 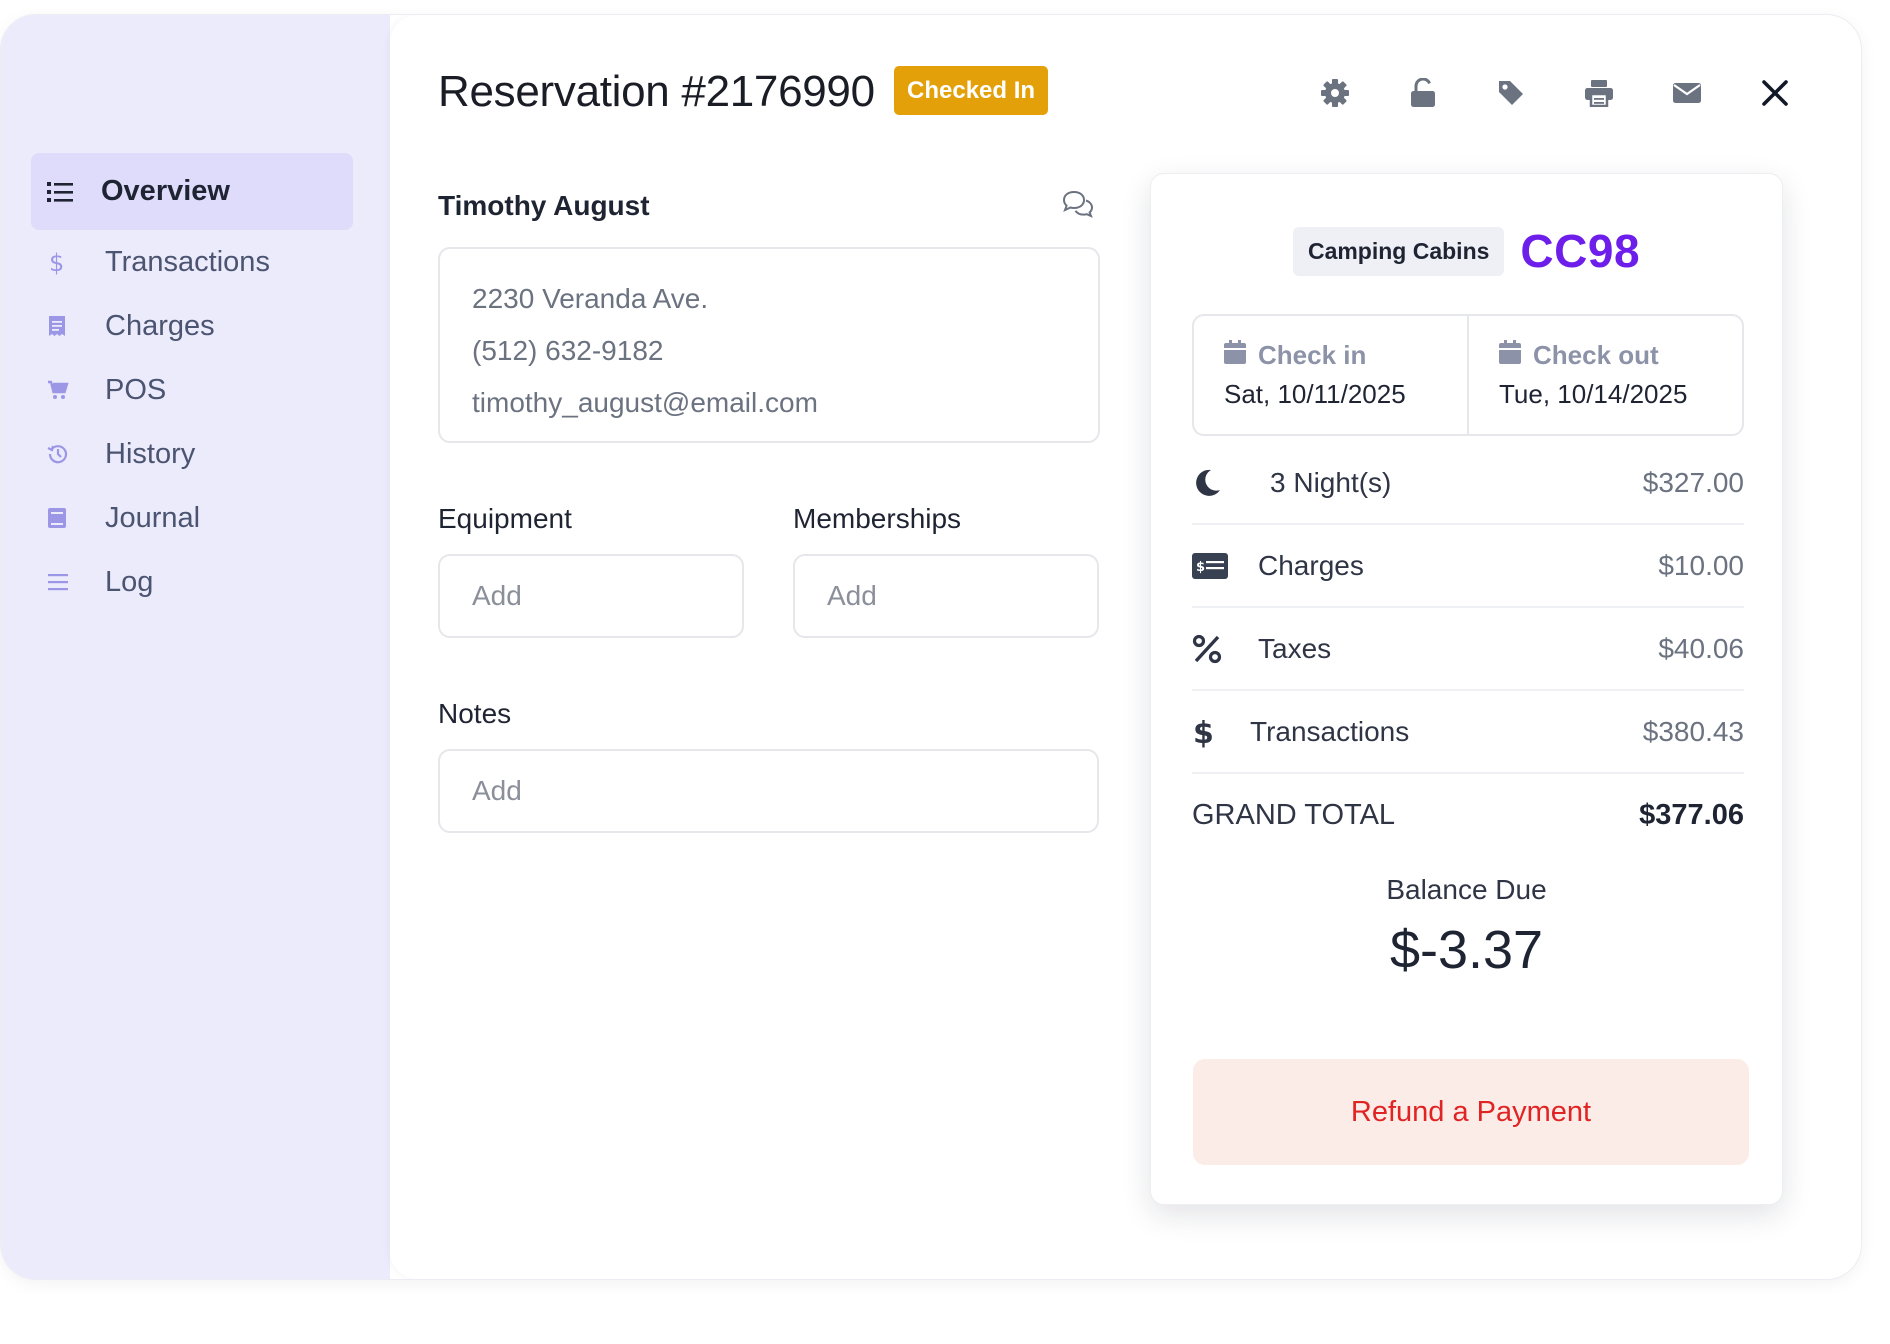 I want to click on moon-icon, so click(x=1231, y=483).